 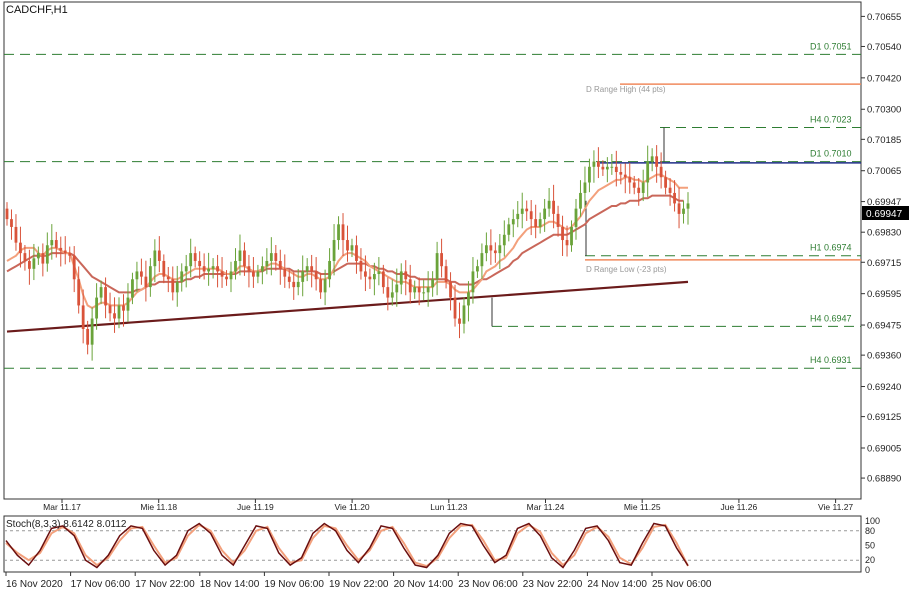 What do you see at coordinates (642, 507) in the screenshot?
I see `day-tick-label: Mie 11.25` at bounding box center [642, 507].